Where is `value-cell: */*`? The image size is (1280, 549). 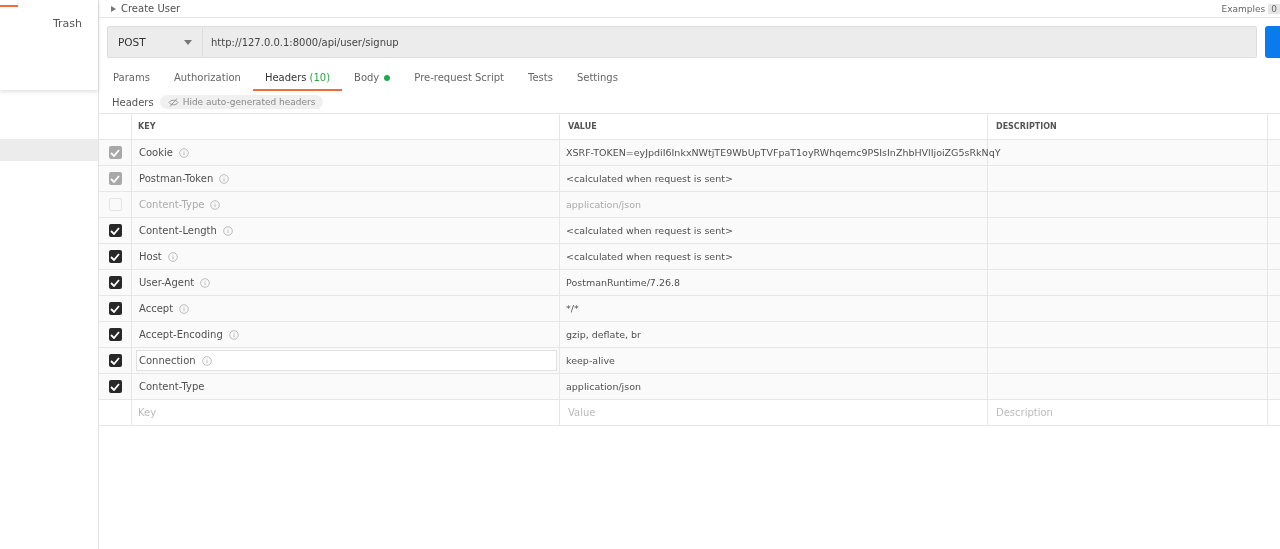 value-cell: */* is located at coordinates (572, 308).